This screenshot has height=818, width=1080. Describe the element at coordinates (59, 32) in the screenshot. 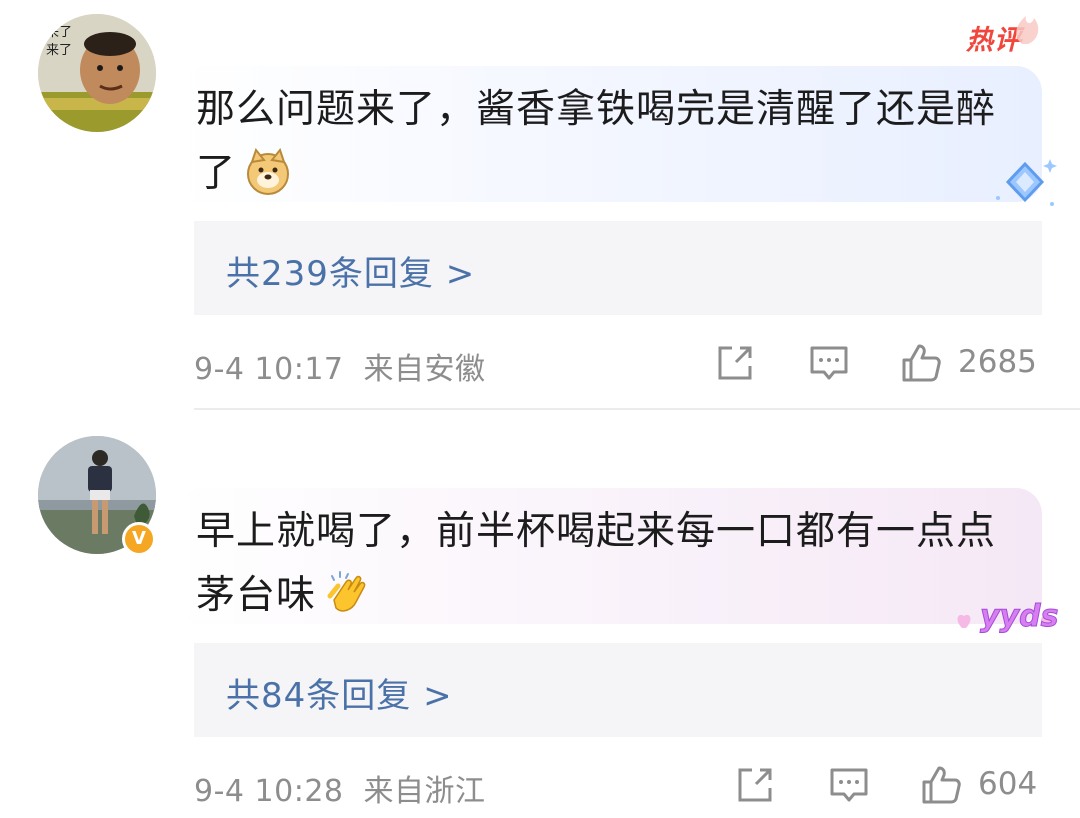

I see `avatar-caption-line-1: 来了` at that location.